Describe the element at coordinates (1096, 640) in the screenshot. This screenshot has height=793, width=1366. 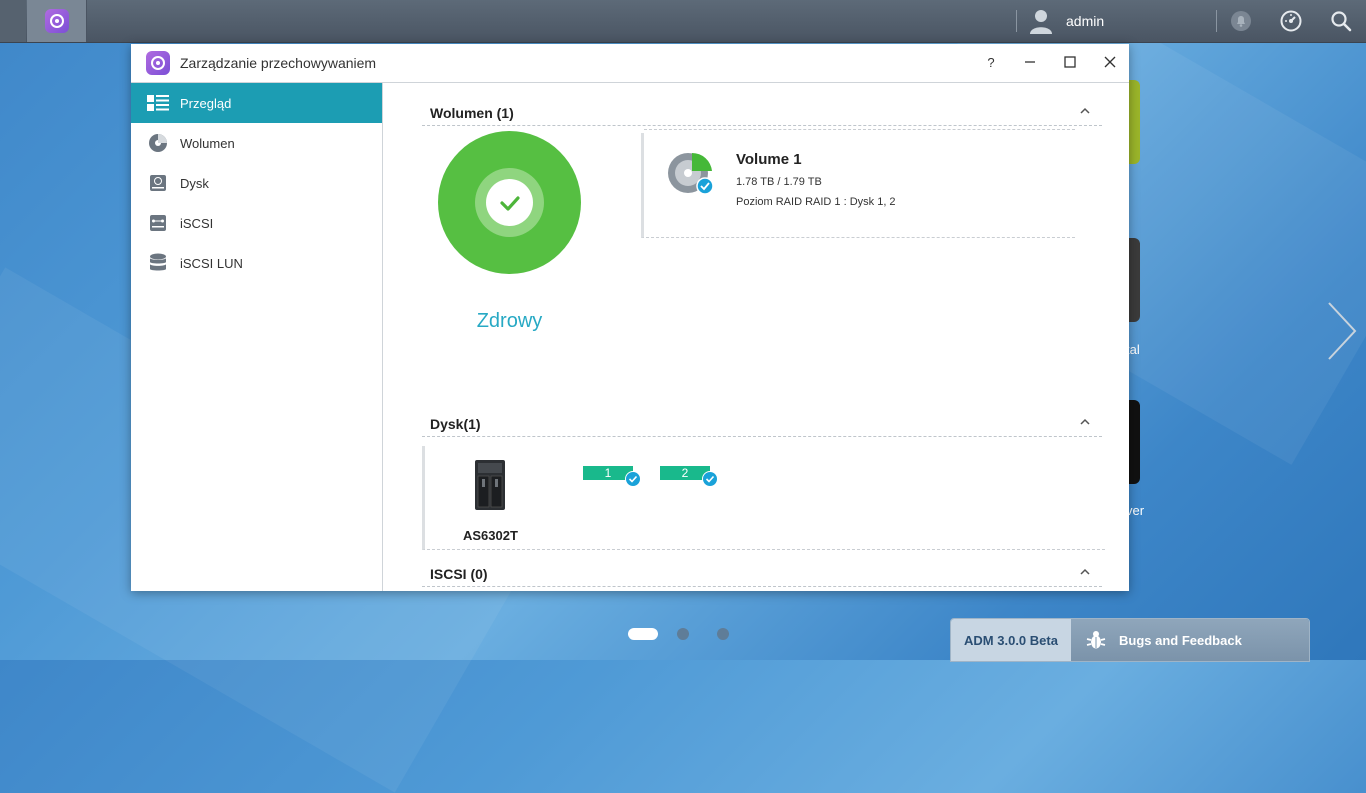
I see `bug-icon` at that location.